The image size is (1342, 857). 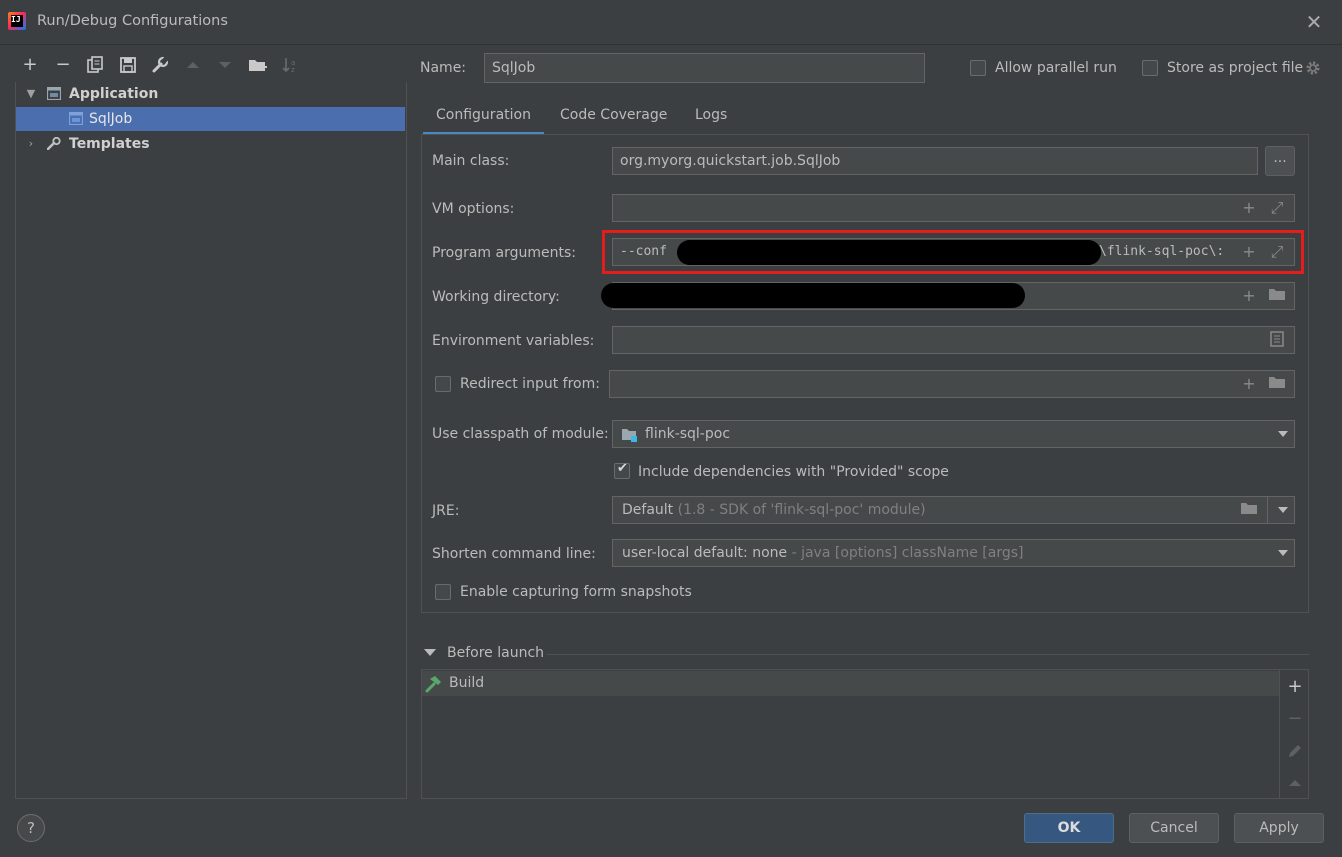 I want to click on classpath-label: Use classpath of module:, so click(x=520, y=434).